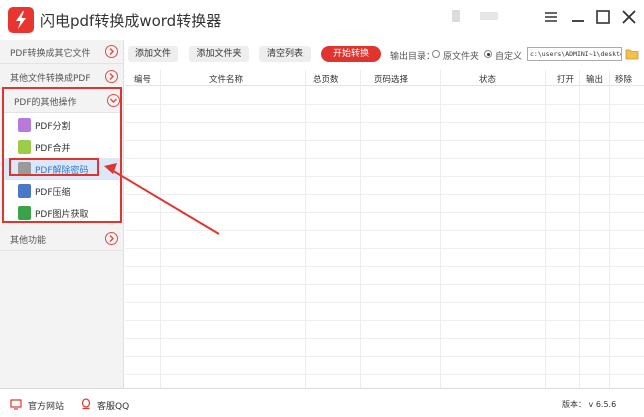 The height and width of the screenshot is (417, 644). Describe the element at coordinates (50, 54) in the screenshot. I see `sidebar-item-label: PDF转换成其它文件` at that location.